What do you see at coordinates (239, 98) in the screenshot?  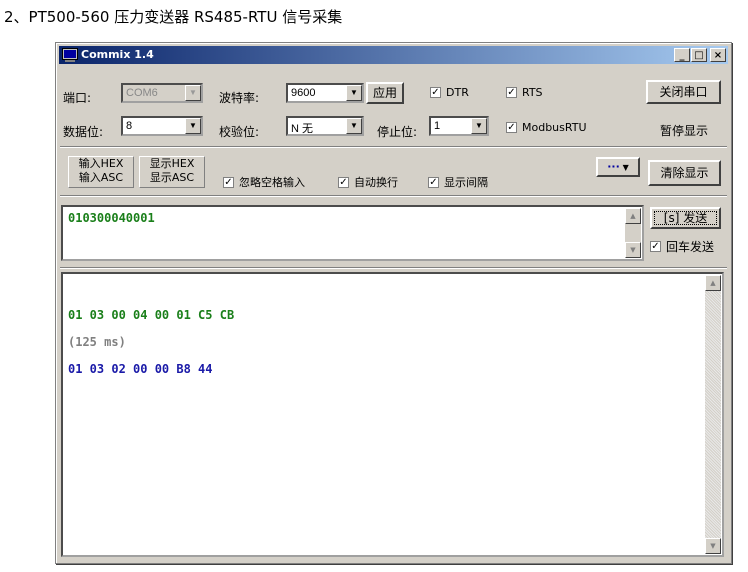 I see `baud-label: 波特率:` at bounding box center [239, 98].